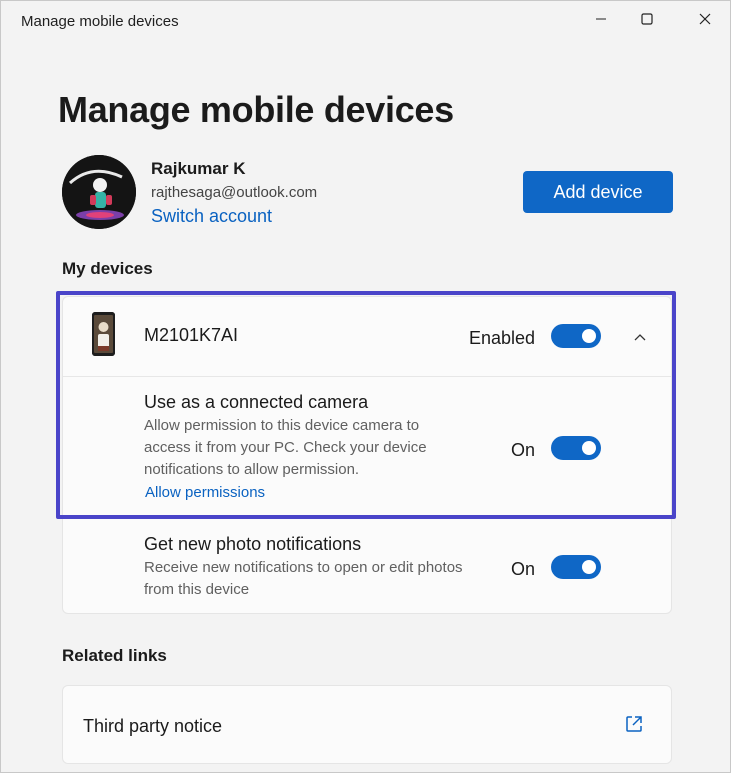  I want to click on camera-setting-title: Use as a connected camera, so click(256, 402).